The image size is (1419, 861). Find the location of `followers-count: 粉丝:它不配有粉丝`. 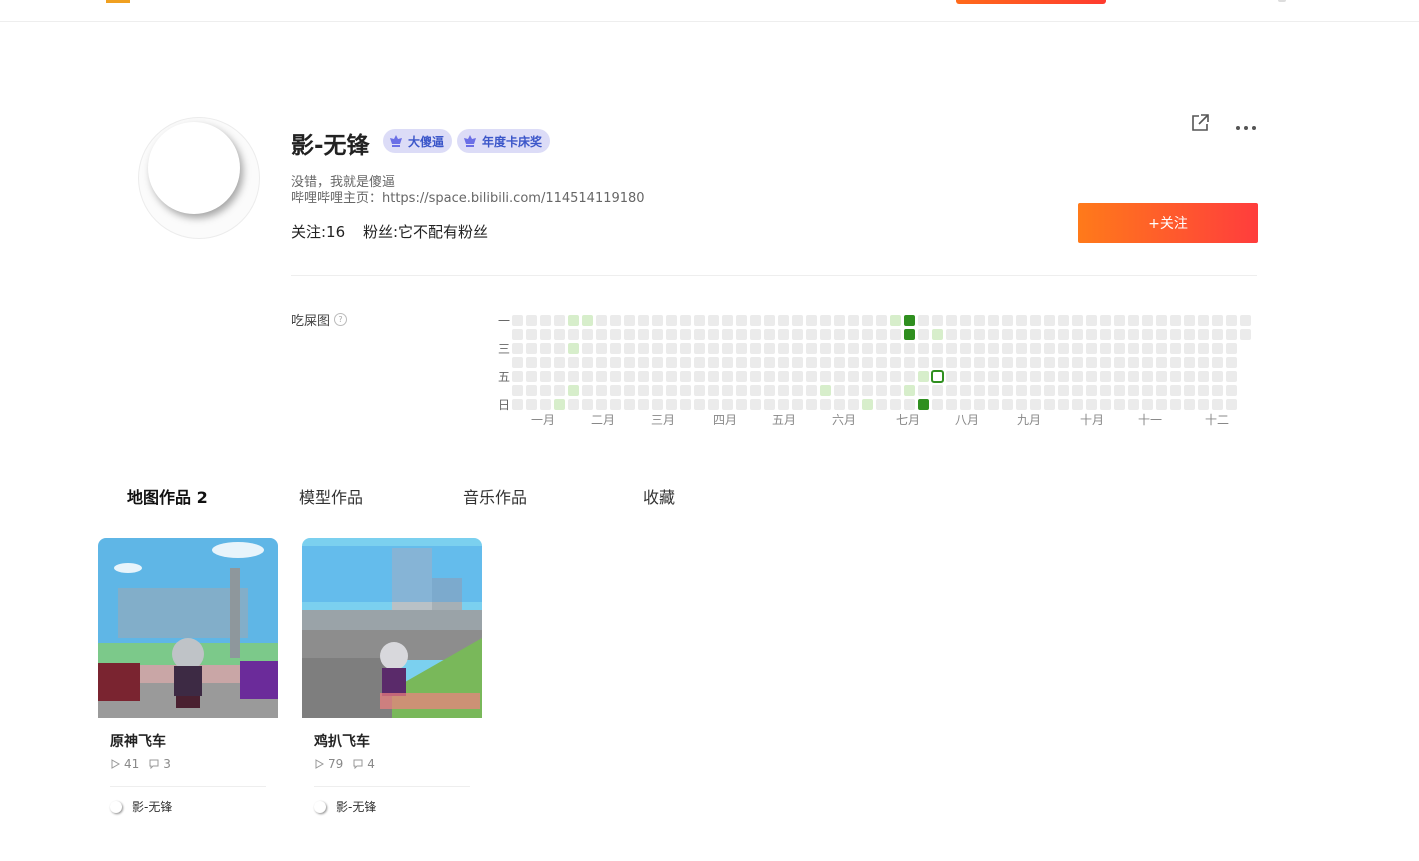

followers-count: 粉丝:它不配有粉丝 is located at coordinates (425, 232).